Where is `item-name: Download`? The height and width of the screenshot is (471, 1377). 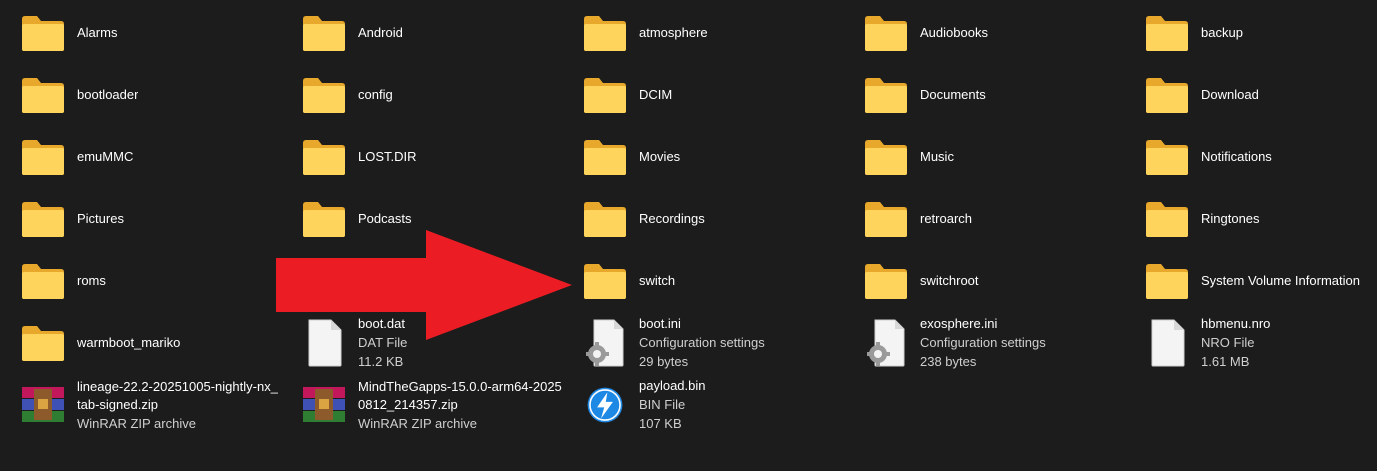
item-name: Download is located at coordinates (1230, 94).